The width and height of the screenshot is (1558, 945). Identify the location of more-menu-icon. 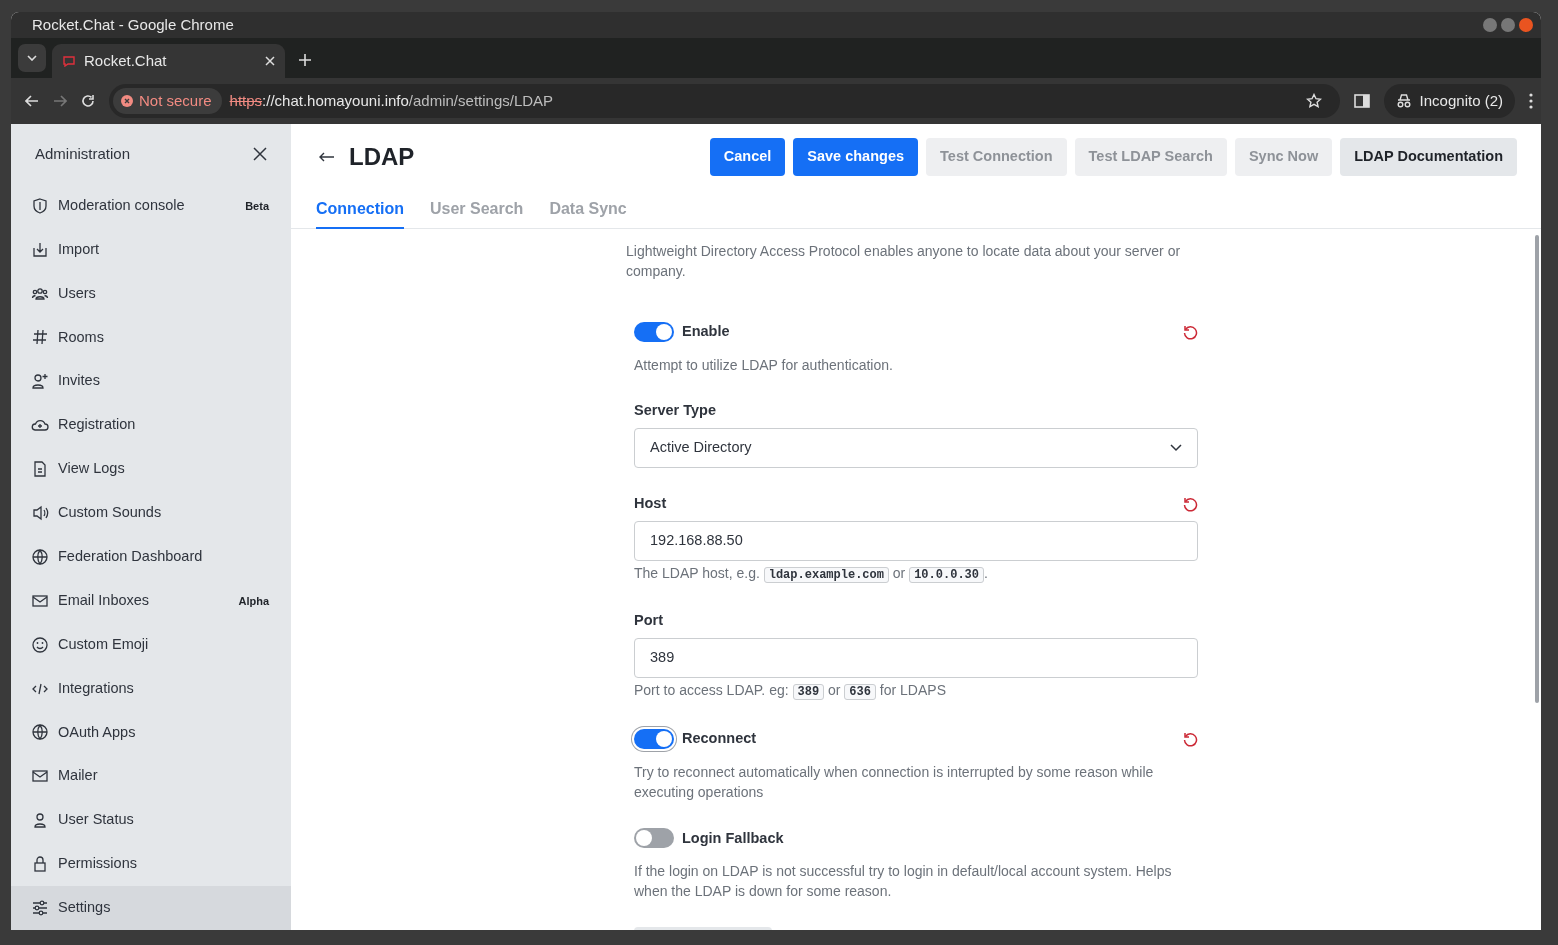
(1531, 101).